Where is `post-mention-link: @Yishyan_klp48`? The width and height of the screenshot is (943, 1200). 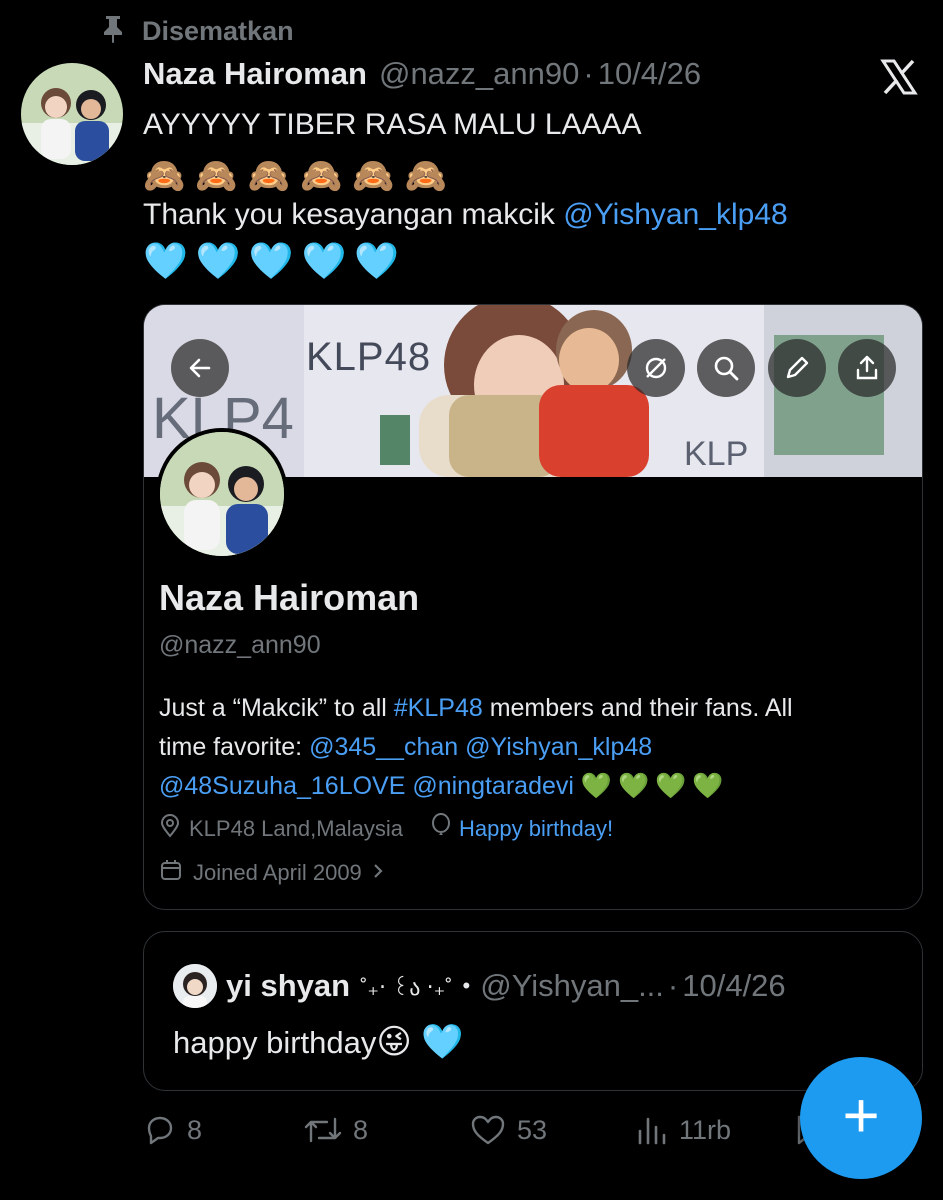
post-mention-link: @Yishyan_klp48 is located at coordinates (675, 214).